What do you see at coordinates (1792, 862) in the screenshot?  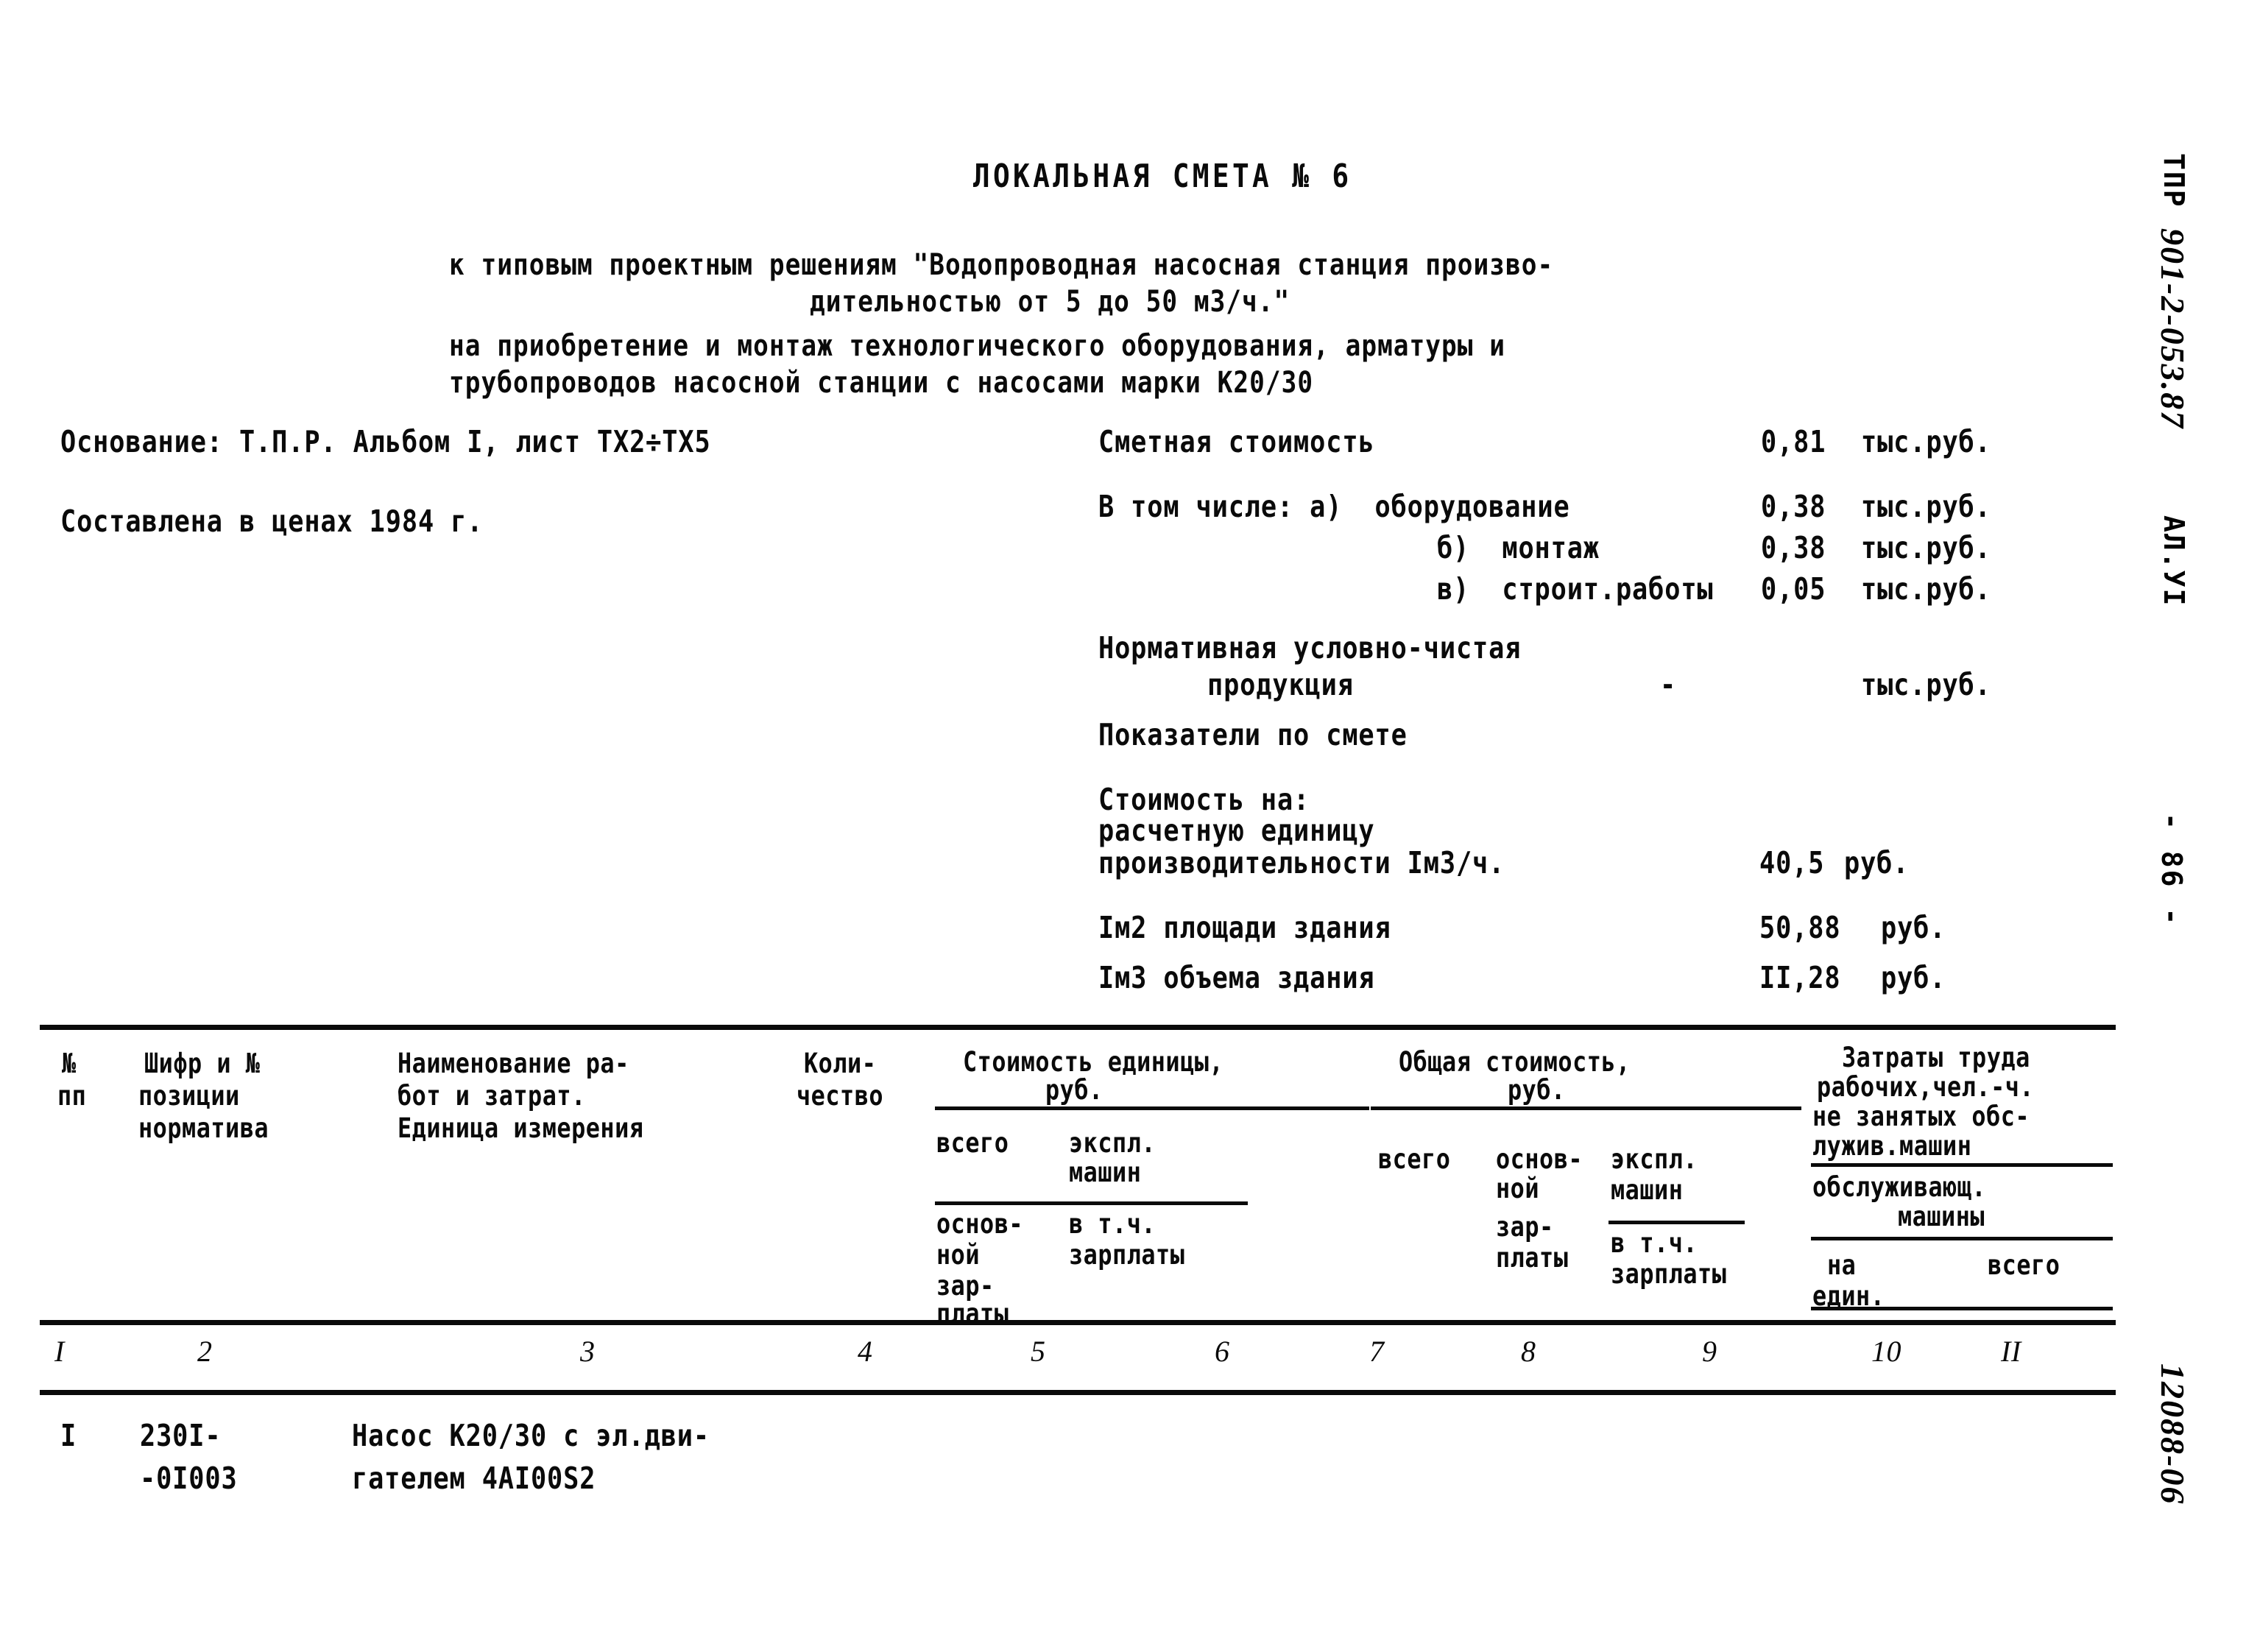 I see `unit-calc-value: 40,5` at bounding box center [1792, 862].